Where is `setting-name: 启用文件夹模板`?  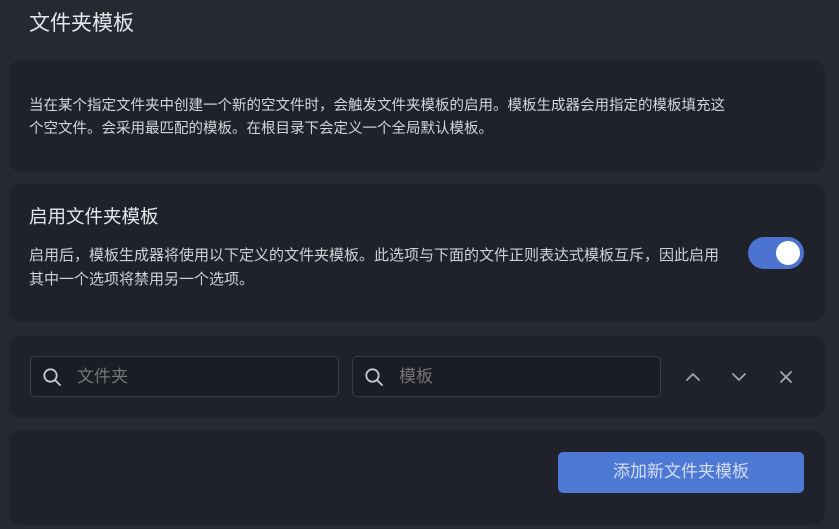 setting-name: 启用文件夹模板 is located at coordinates (94, 217).